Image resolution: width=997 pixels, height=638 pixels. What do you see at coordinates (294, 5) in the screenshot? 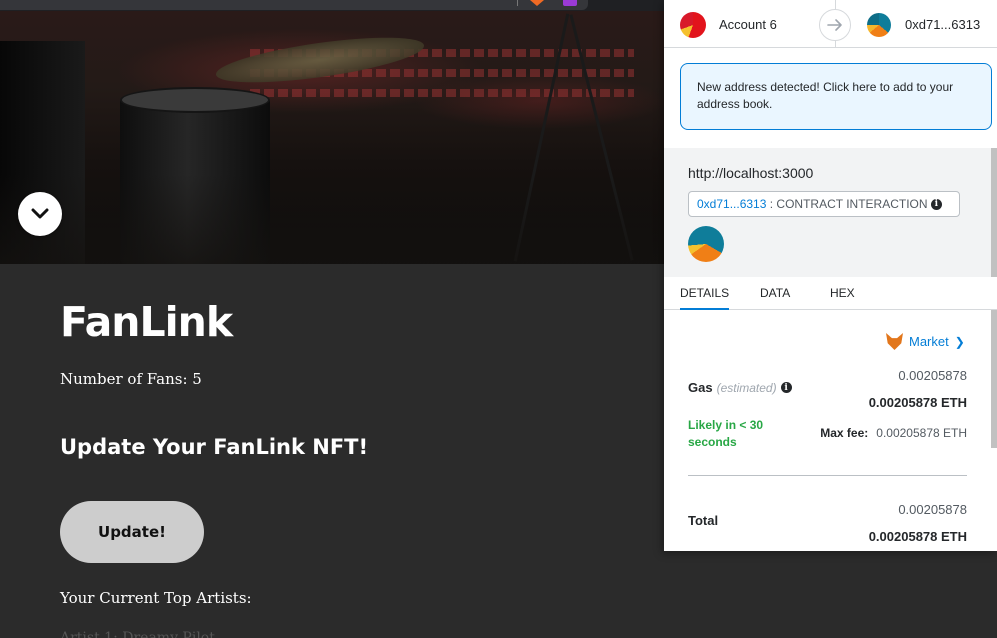
I see `address-bar` at bounding box center [294, 5].